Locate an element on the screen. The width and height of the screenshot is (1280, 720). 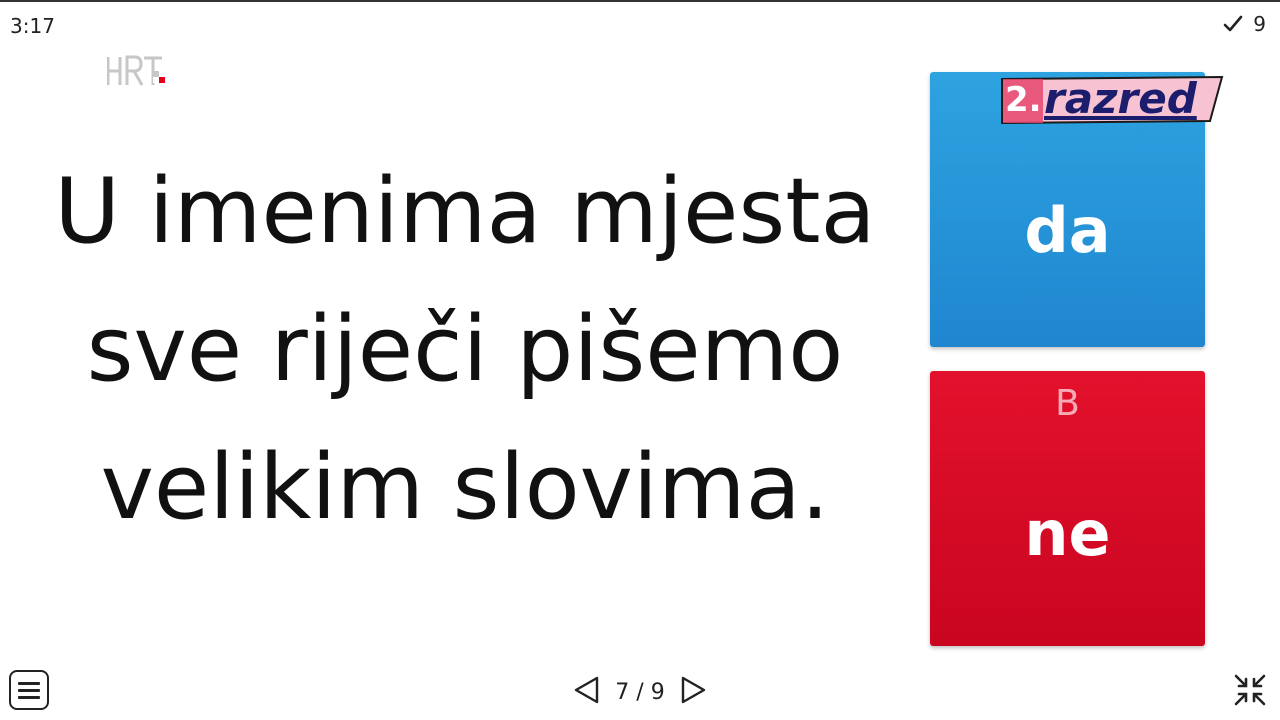
score-value: 9 is located at coordinates (1259, 24).